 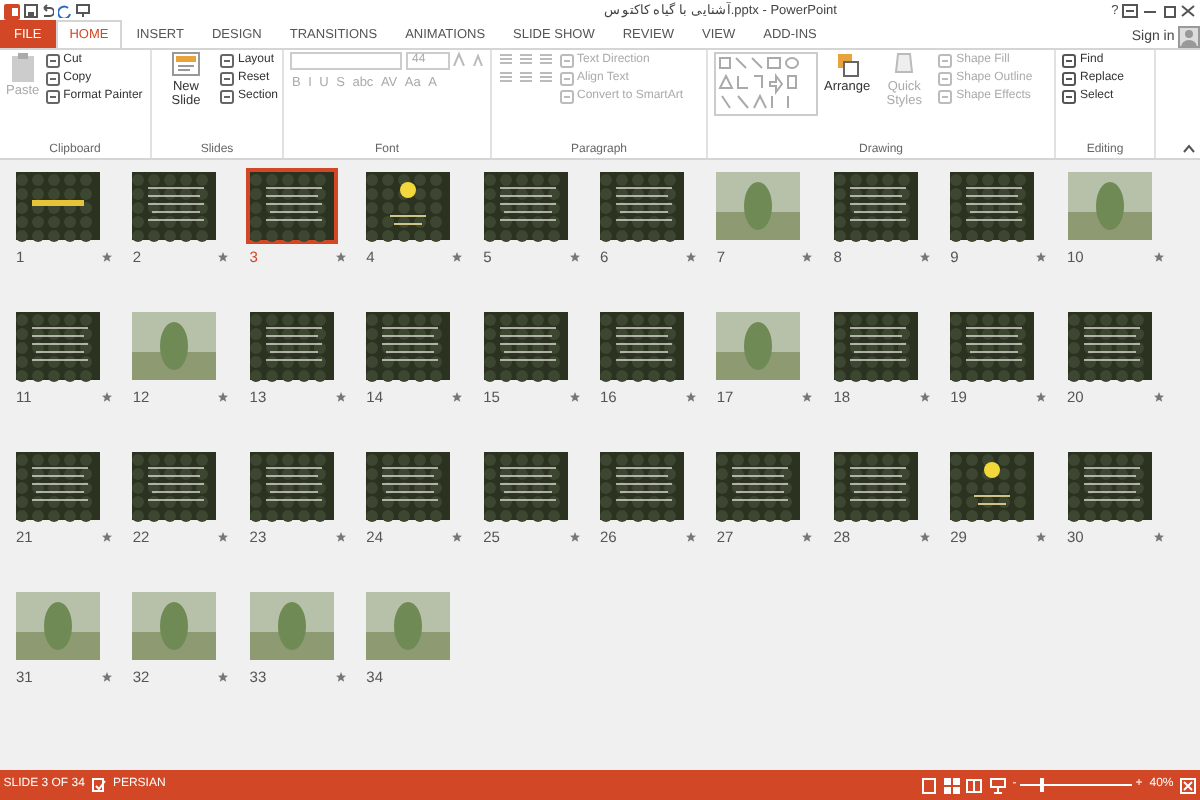 I want to click on close-icon, so click(x=1188, y=11).